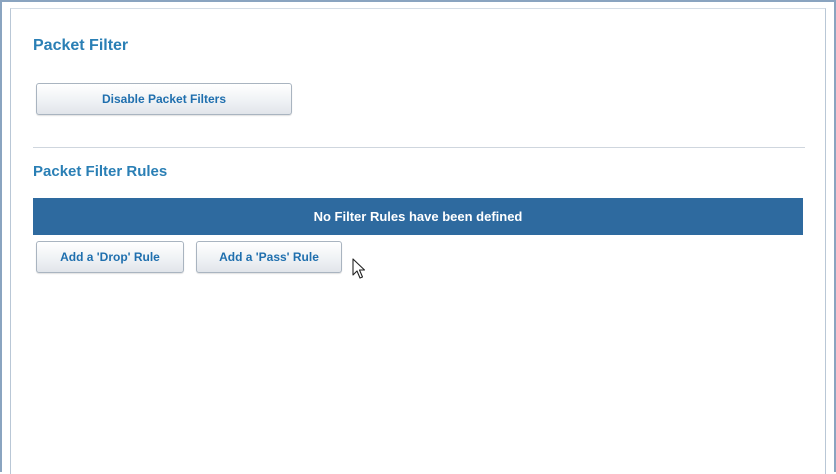 This screenshot has height=474, width=836. I want to click on packet-filter-title: Packet Filter, so click(81, 45).